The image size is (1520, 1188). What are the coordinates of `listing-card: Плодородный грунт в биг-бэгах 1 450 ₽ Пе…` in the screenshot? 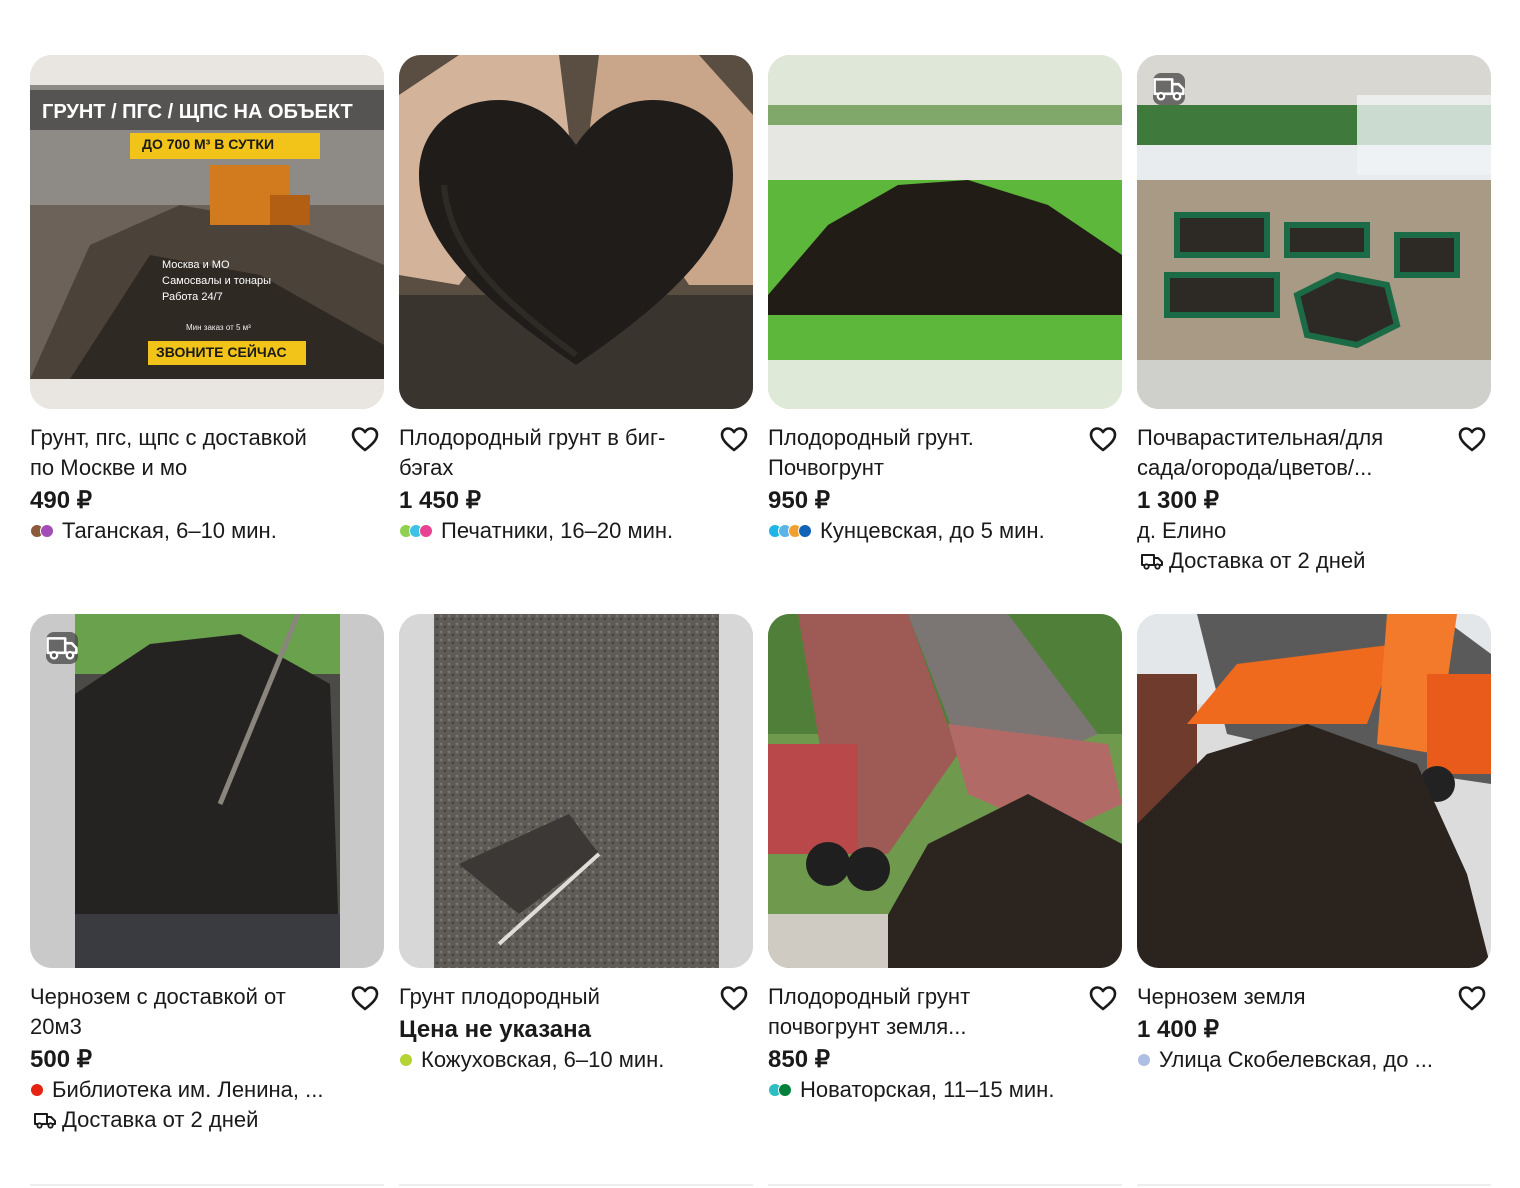 It's located at (576, 334).